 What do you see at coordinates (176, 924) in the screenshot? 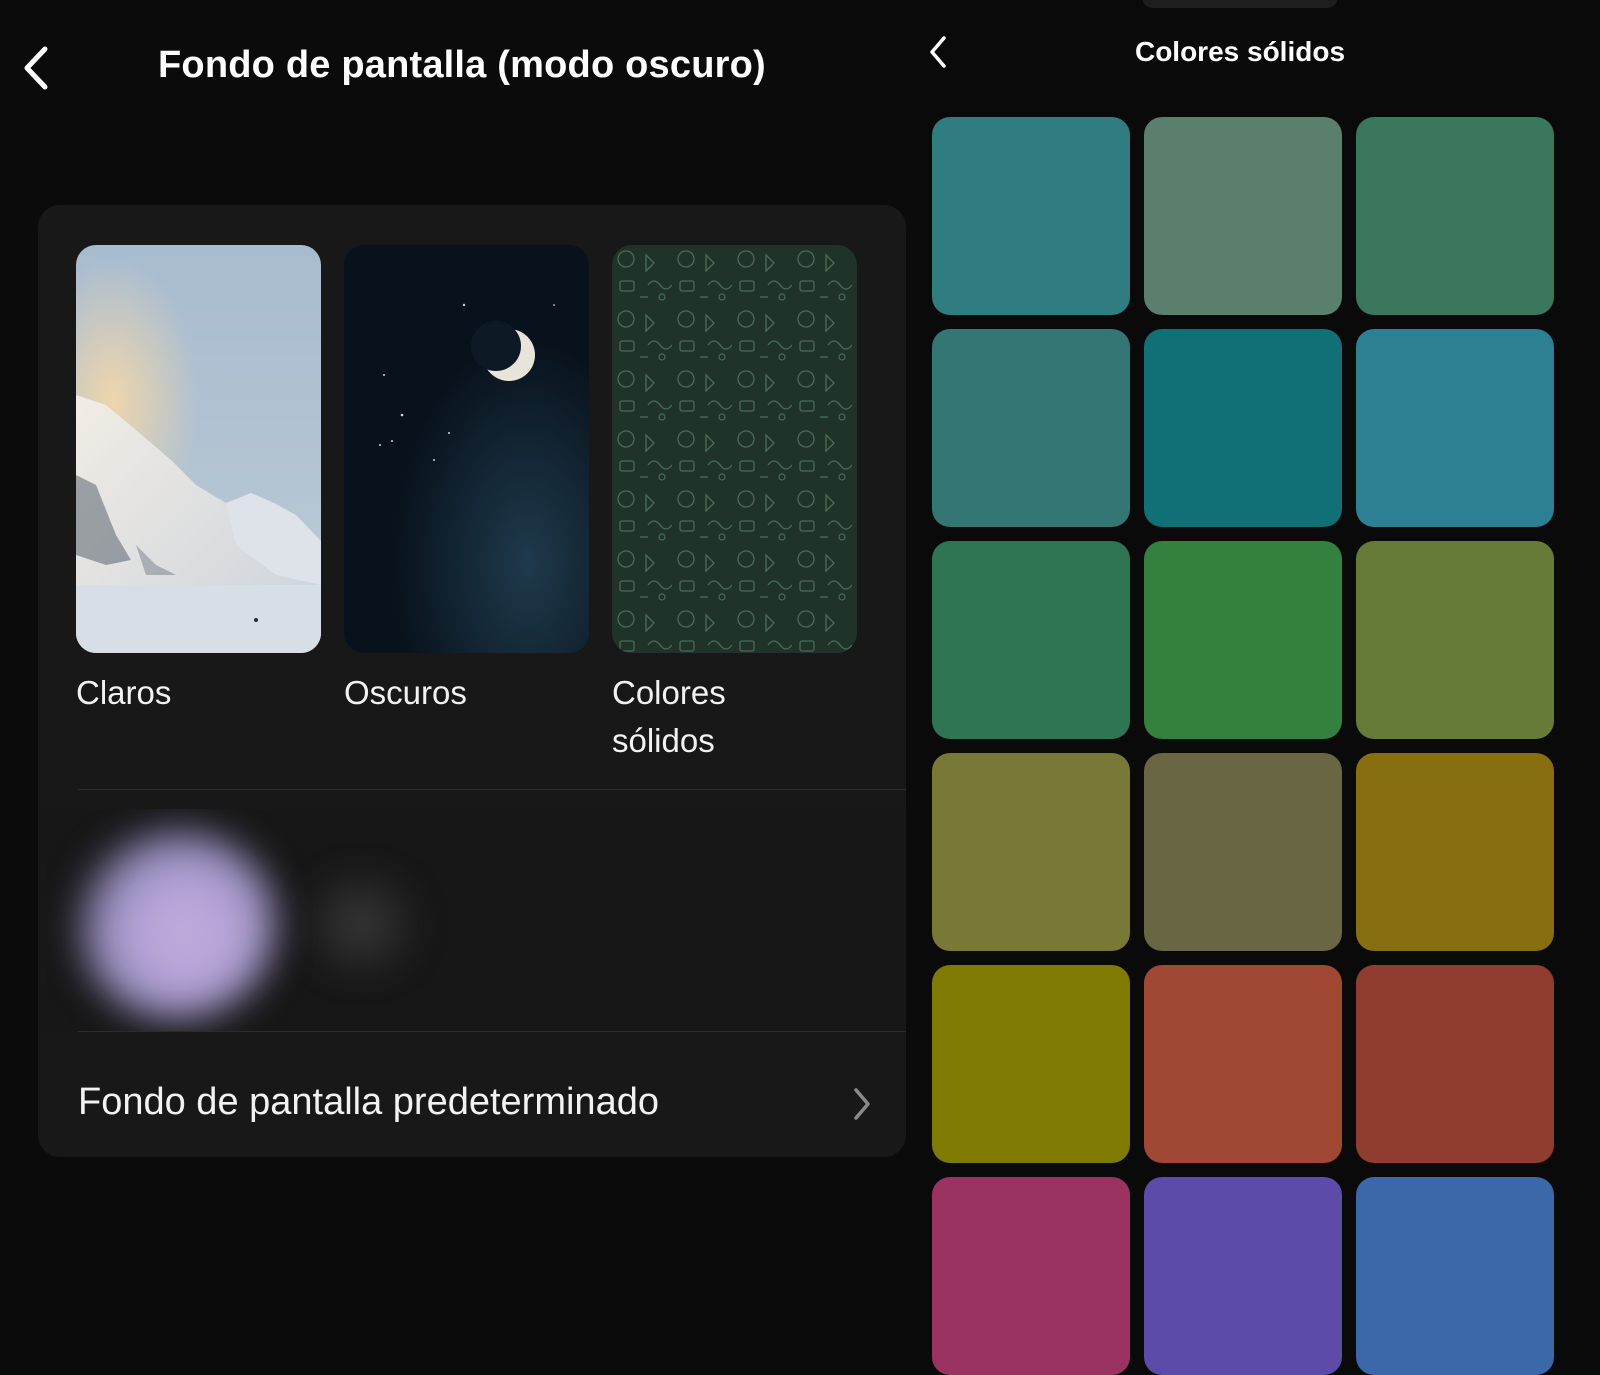
I see `blurred-photo` at bounding box center [176, 924].